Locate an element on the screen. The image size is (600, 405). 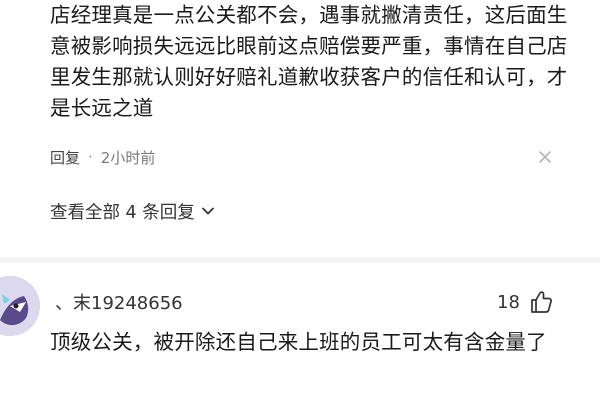
comment-meta: 回复 · 2小时前 is located at coordinates (102, 157).